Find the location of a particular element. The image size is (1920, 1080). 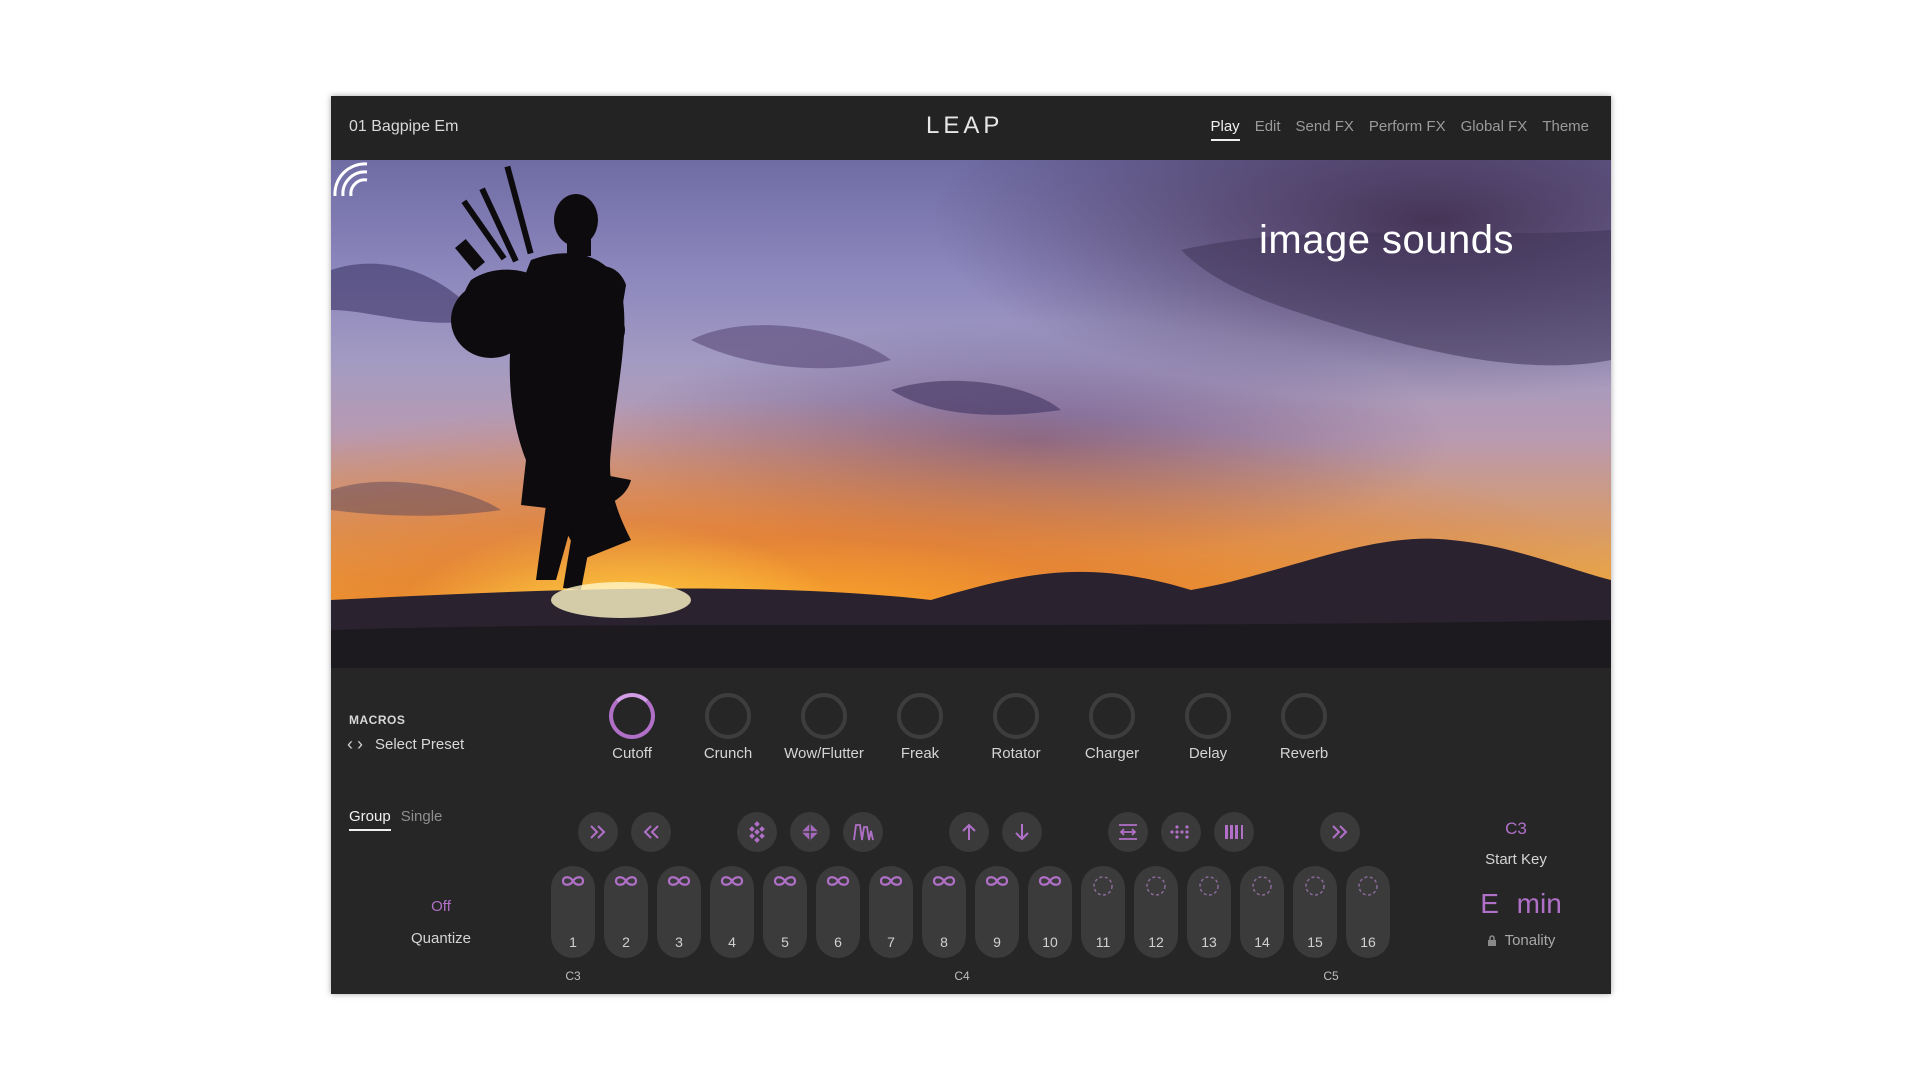

rewind-button is located at coordinates (651, 832).